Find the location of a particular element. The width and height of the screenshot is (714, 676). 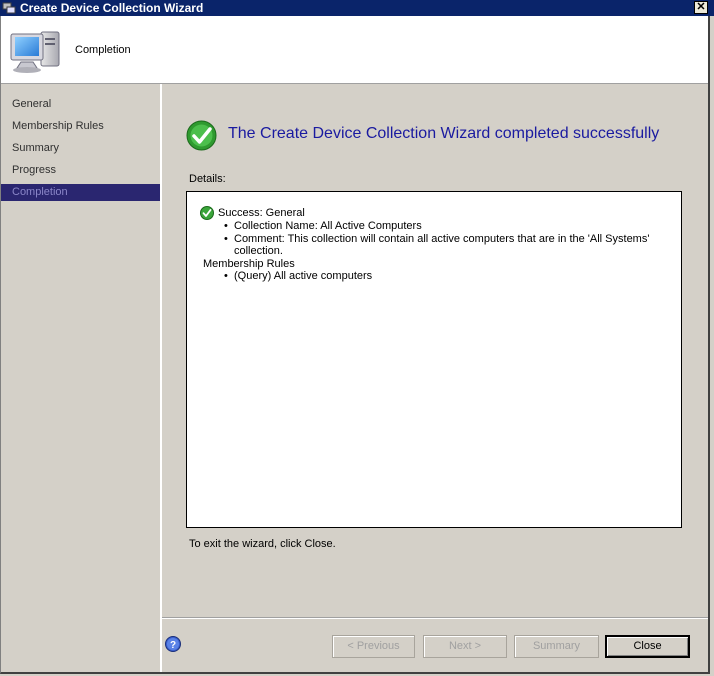

list-item: (Query) All active computers is located at coordinates (447, 276).